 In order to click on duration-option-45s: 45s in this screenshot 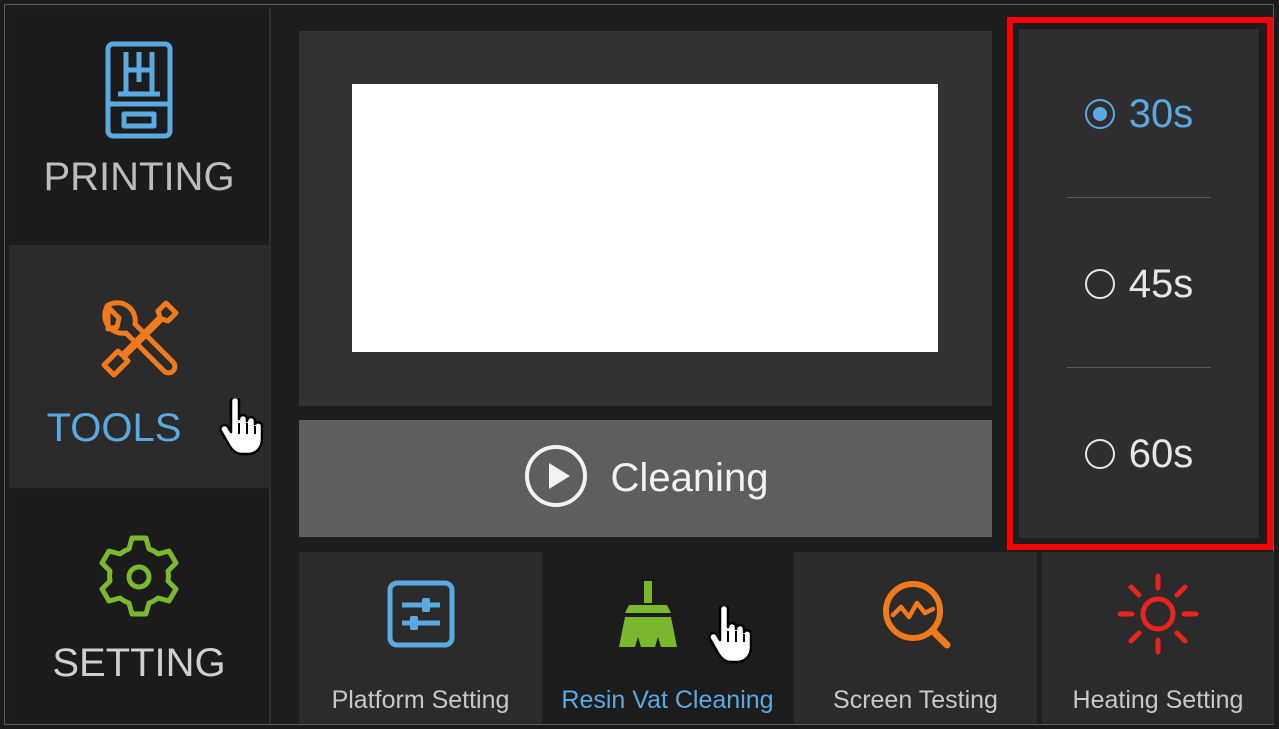, I will do `click(1139, 284)`.